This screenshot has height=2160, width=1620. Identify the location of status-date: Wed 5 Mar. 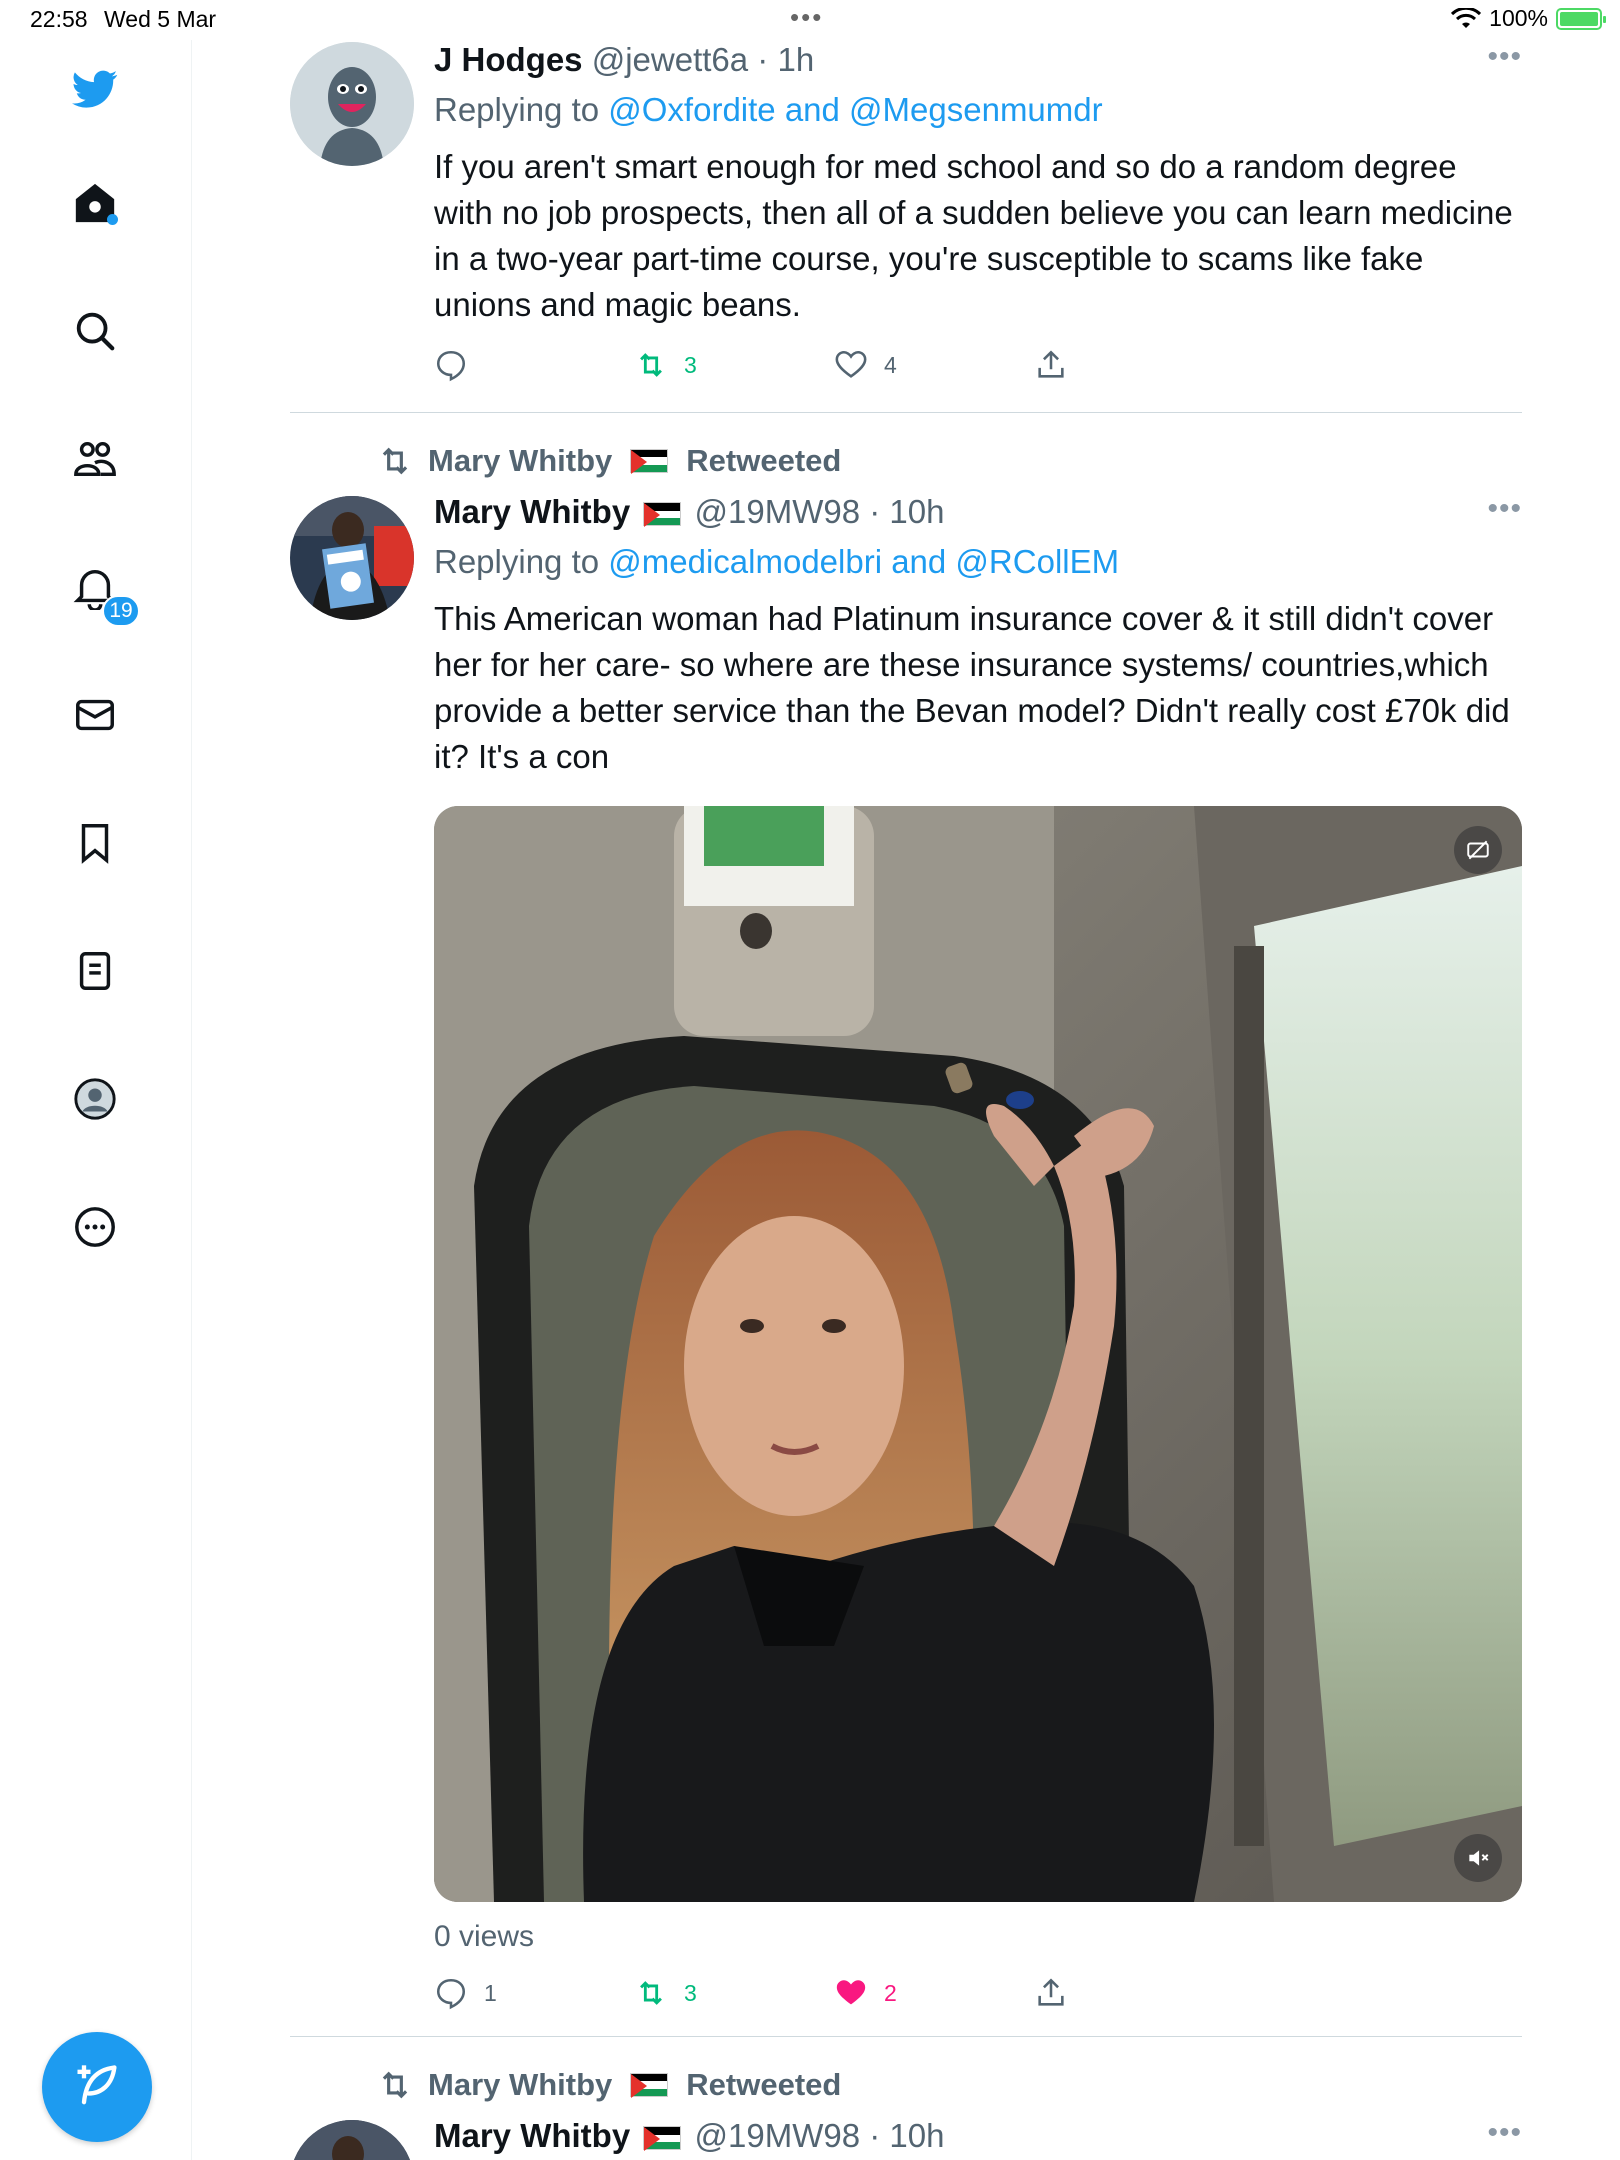
(160, 19).